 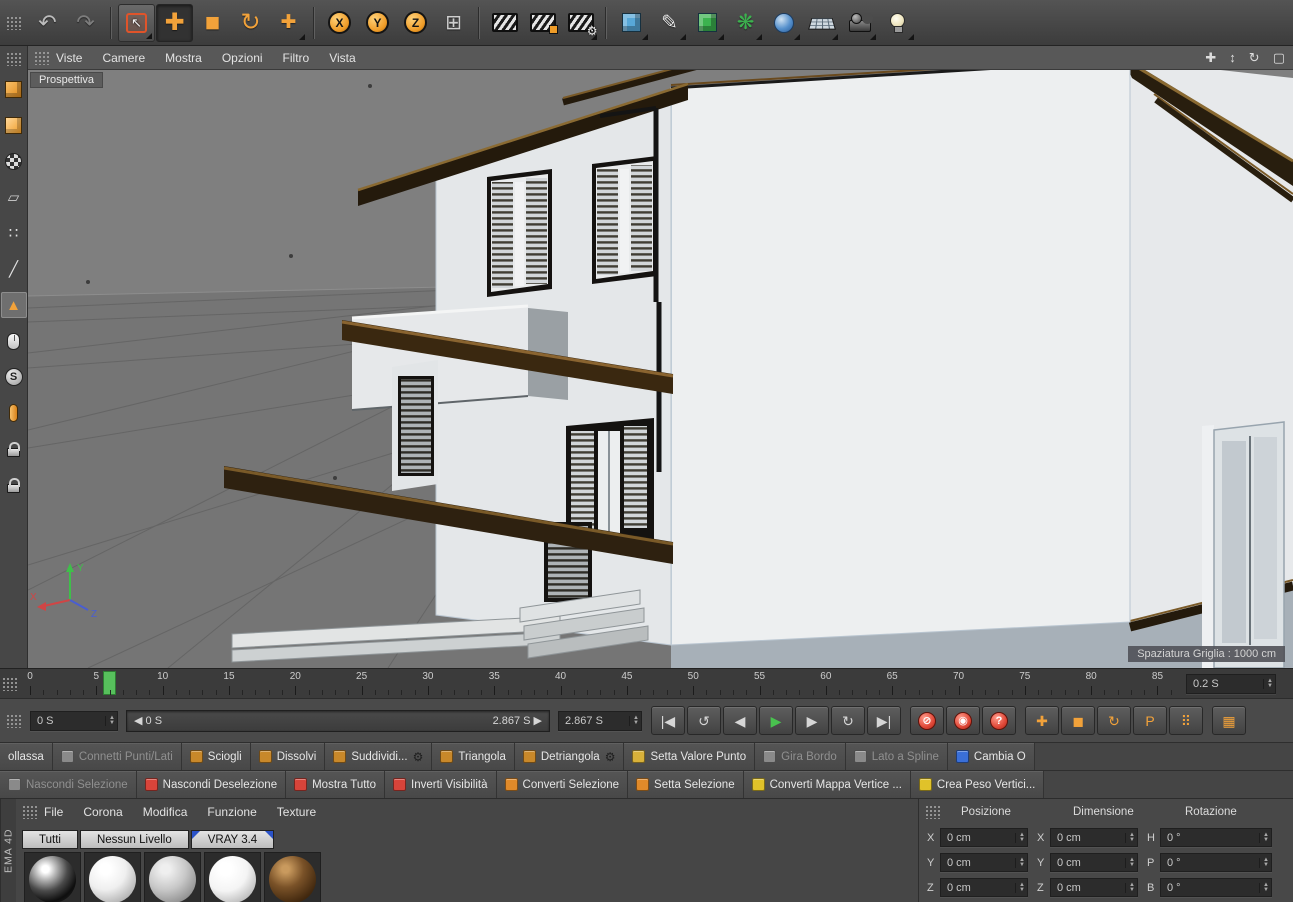 What do you see at coordinates (174, 22) in the screenshot?
I see `move-tool-button: ✚` at bounding box center [174, 22].